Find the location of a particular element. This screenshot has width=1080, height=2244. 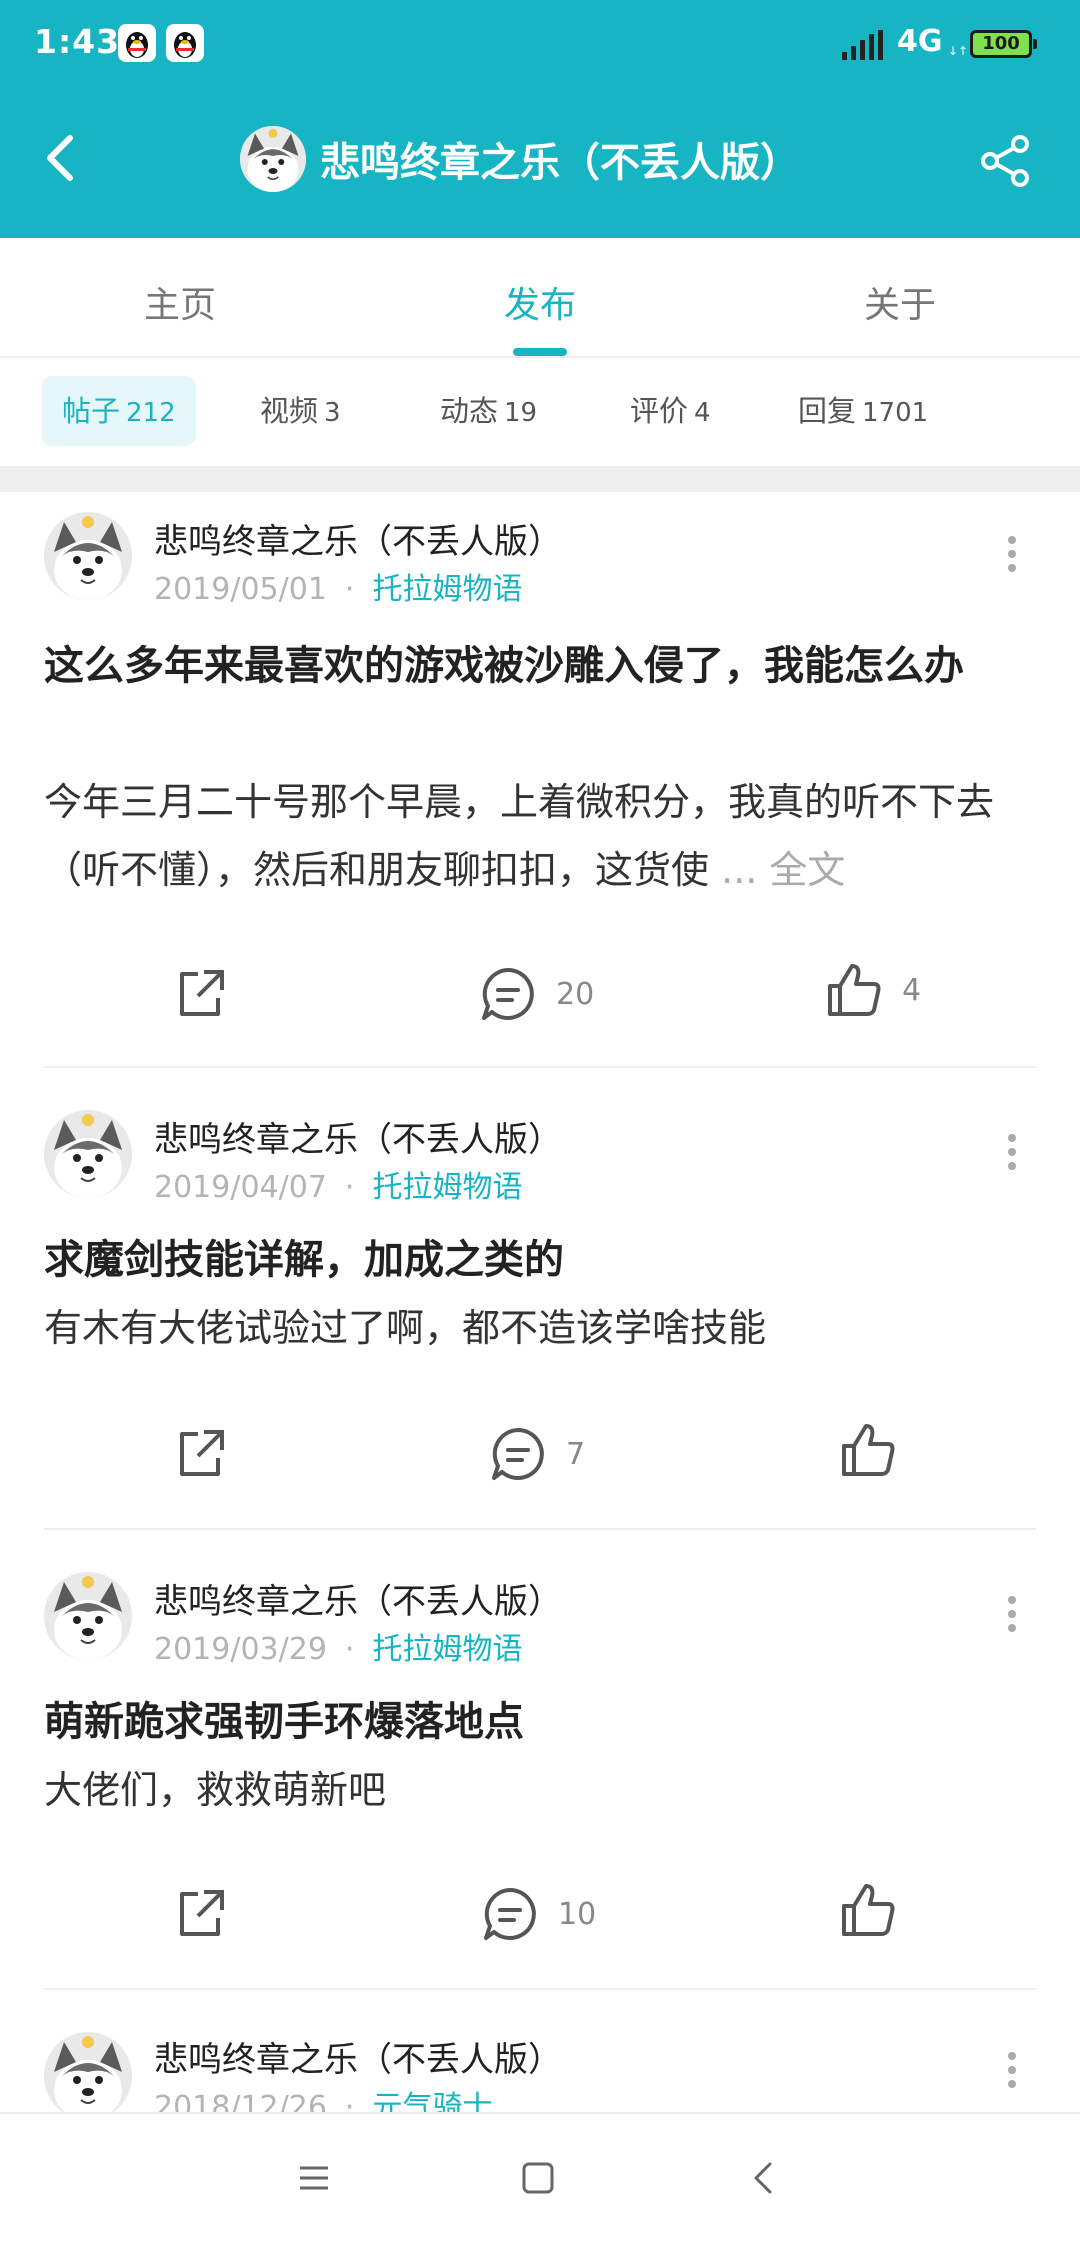

subtab-label: 评价 is located at coordinates (659, 411).